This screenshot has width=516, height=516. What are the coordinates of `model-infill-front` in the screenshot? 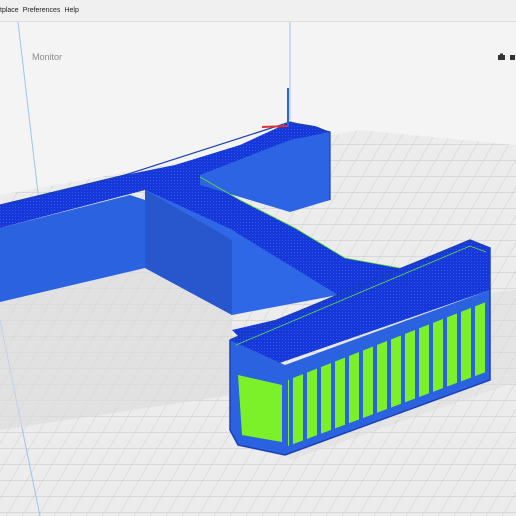 It's located at (260, 408).